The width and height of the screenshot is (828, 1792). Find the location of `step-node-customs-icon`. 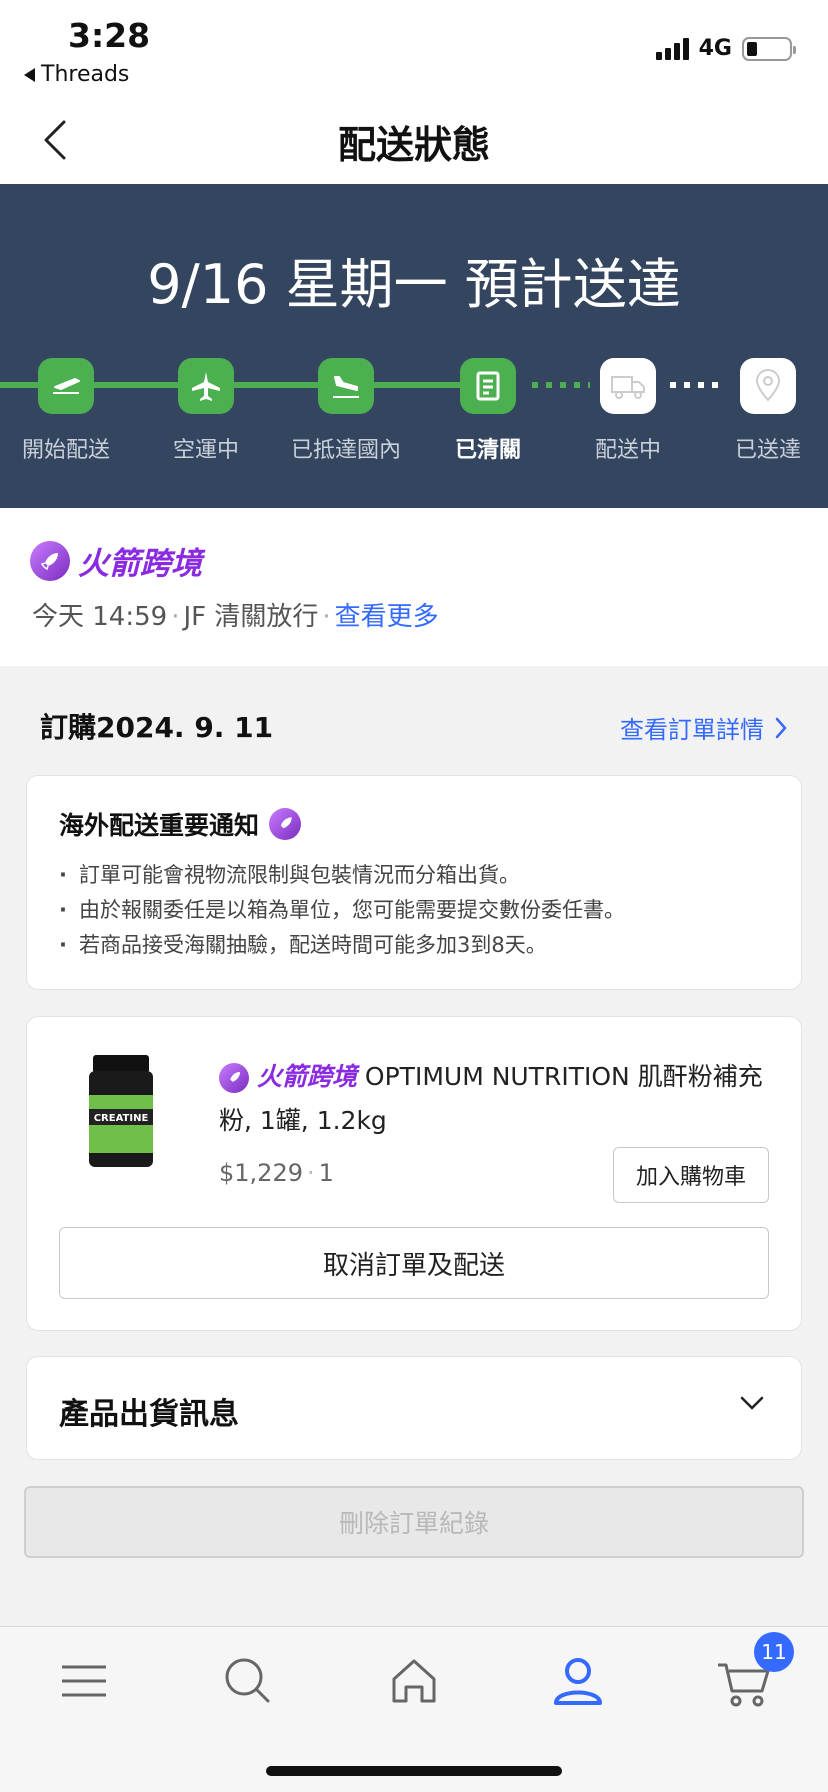

step-node-customs-icon is located at coordinates (488, 386).